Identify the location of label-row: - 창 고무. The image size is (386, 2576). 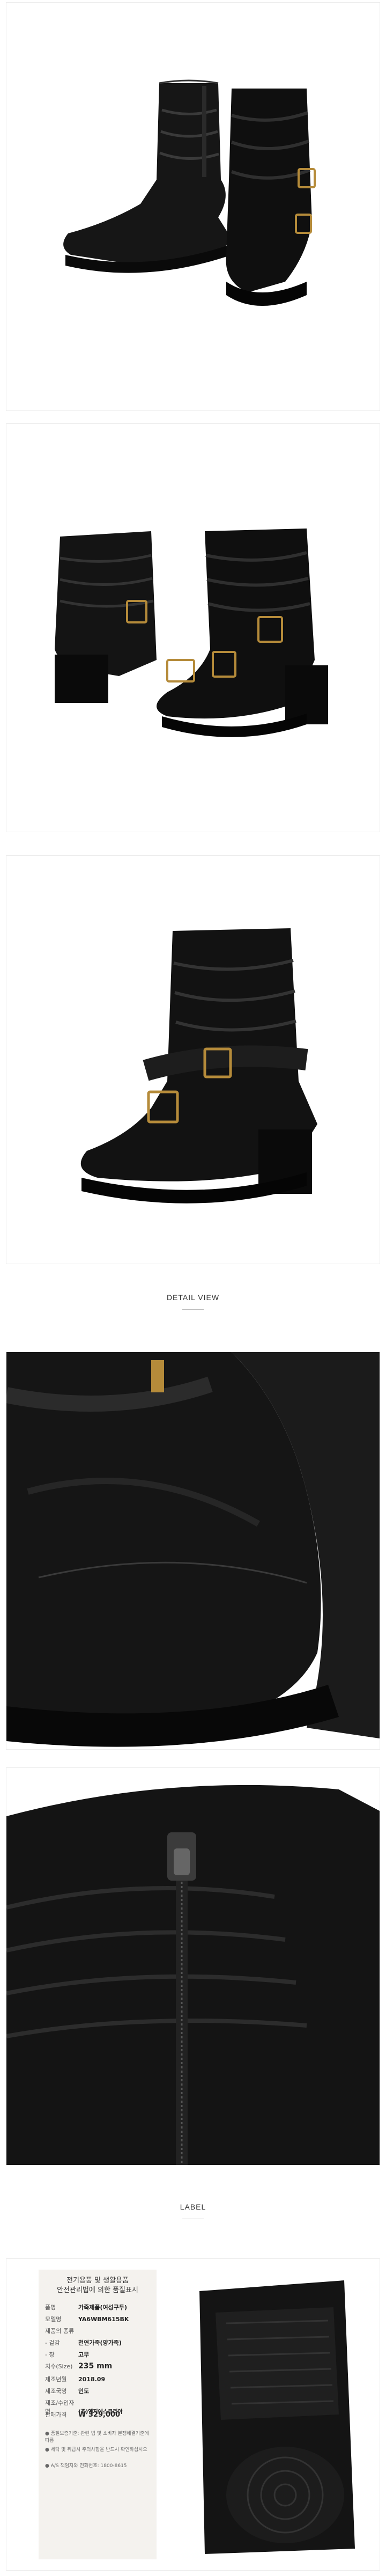
(67, 2354).